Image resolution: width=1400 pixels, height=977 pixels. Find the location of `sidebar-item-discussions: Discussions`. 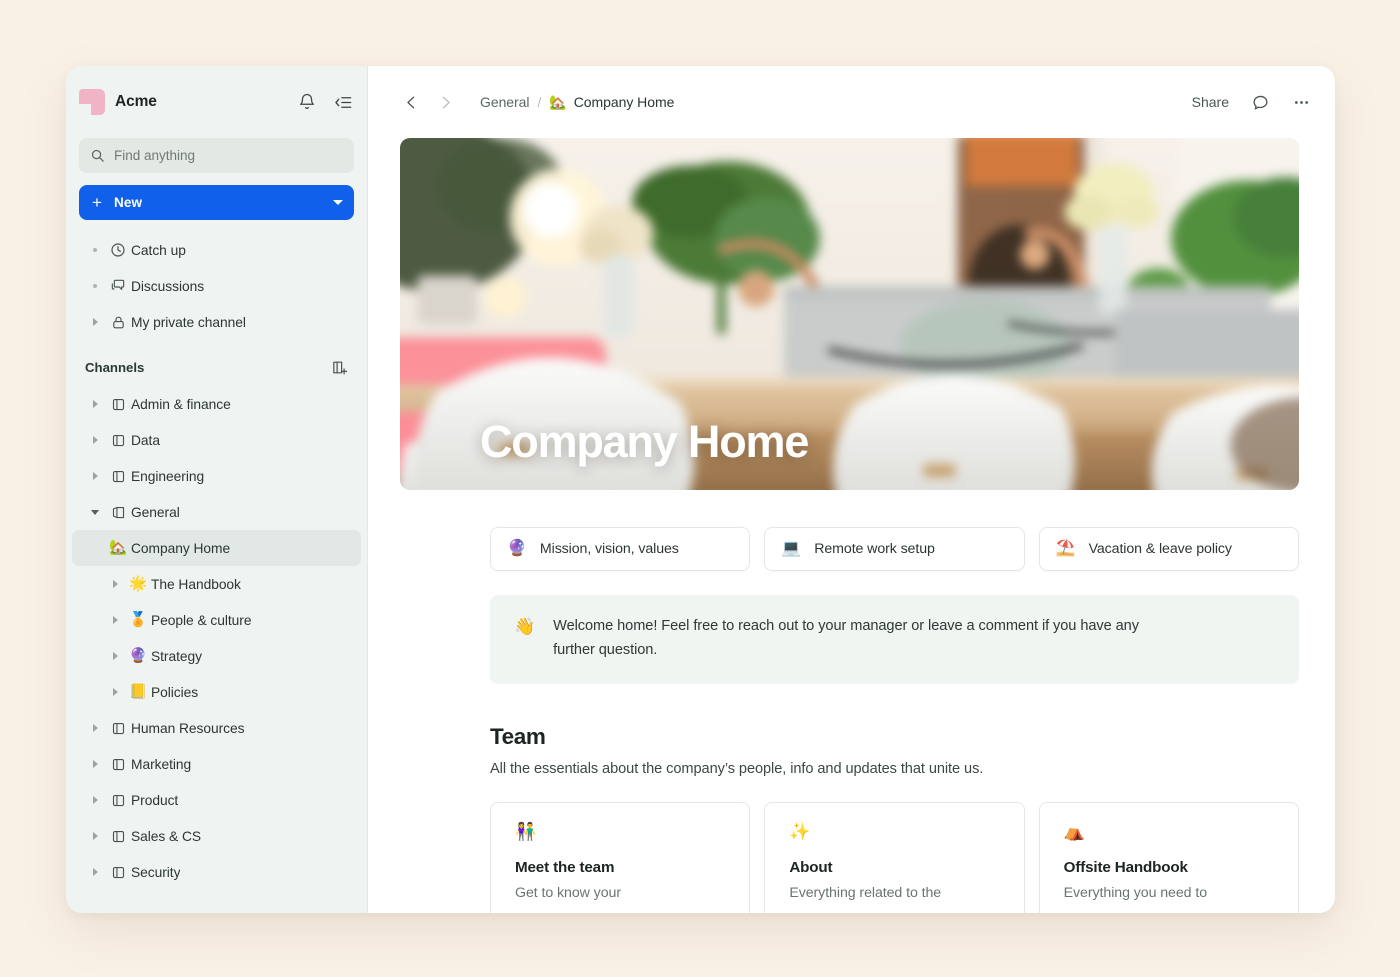

sidebar-item-discussions: Discussions is located at coordinates (216, 286).